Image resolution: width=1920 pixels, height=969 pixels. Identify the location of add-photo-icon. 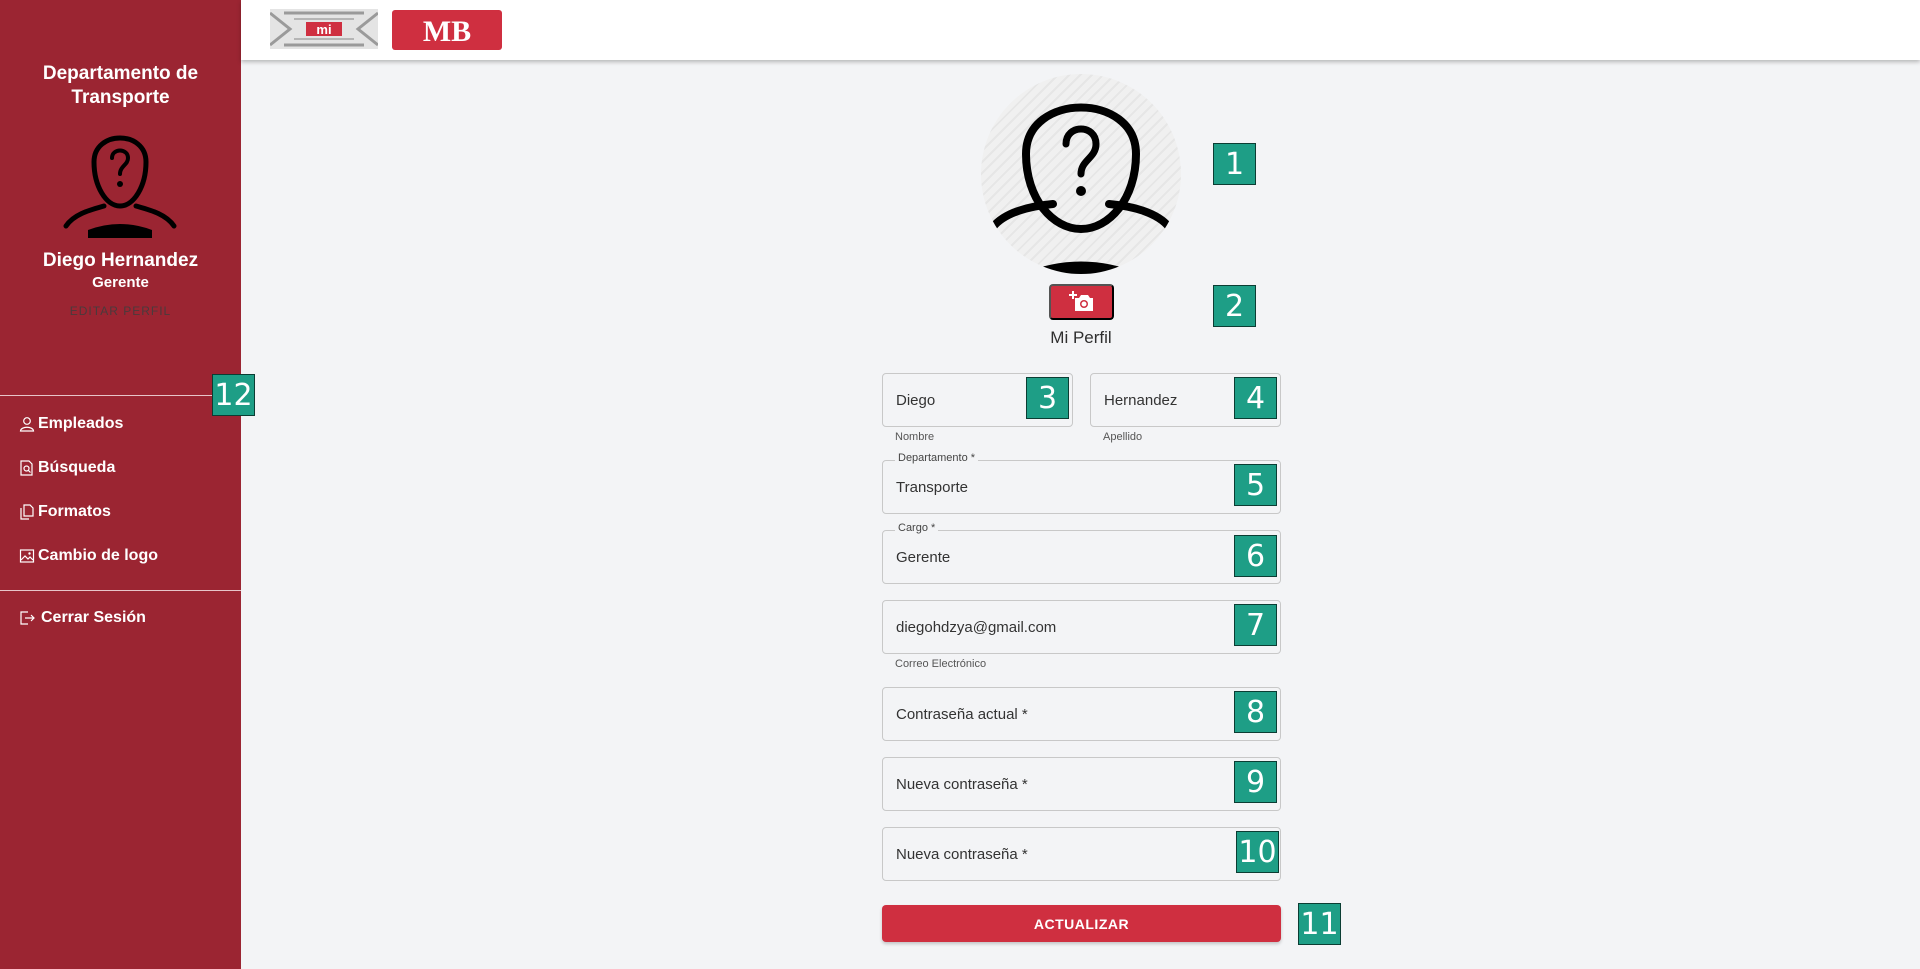
(1080, 301).